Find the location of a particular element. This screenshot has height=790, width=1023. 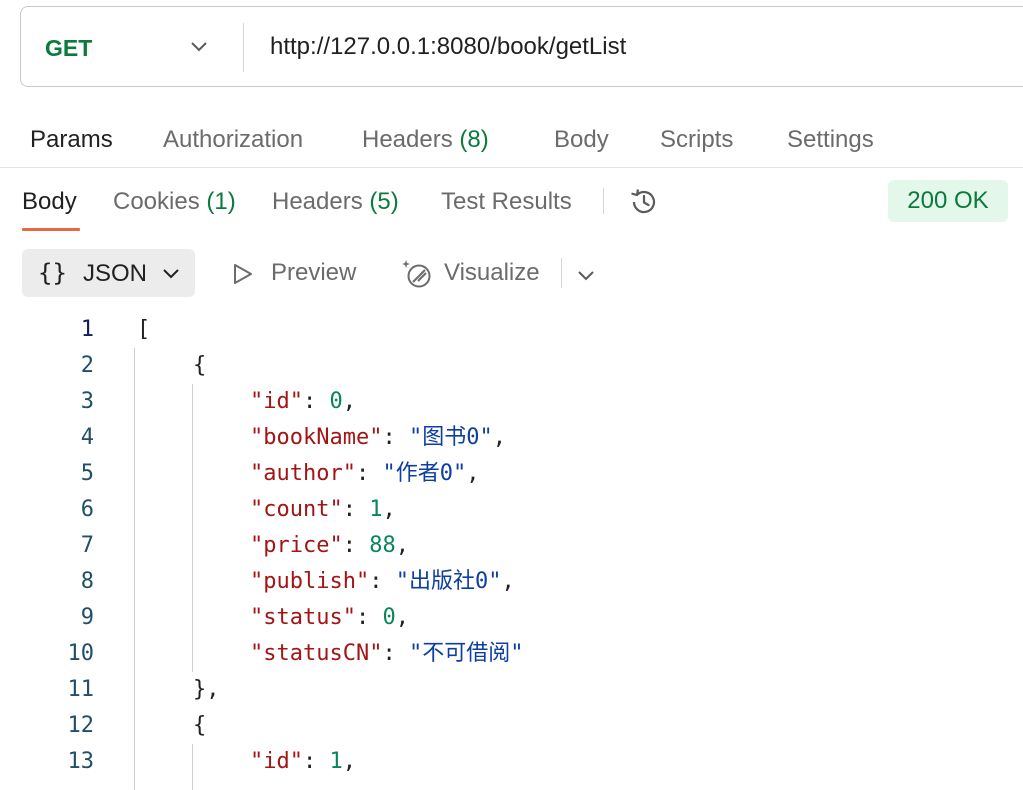

tab-label: Settings is located at coordinates (830, 139).